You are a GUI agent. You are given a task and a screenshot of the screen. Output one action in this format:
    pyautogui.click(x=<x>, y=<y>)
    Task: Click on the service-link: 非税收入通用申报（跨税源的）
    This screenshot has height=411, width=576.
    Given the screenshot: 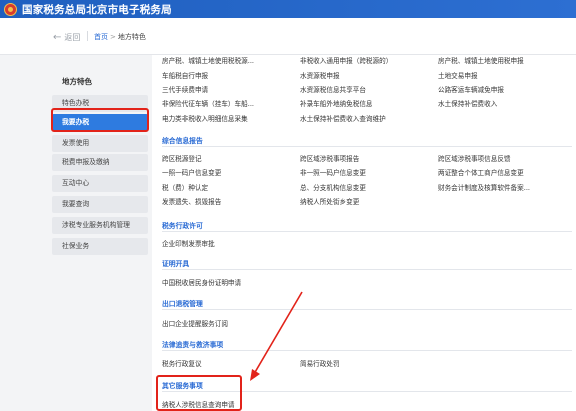 What is the action you would take?
    pyautogui.click(x=346, y=60)
    